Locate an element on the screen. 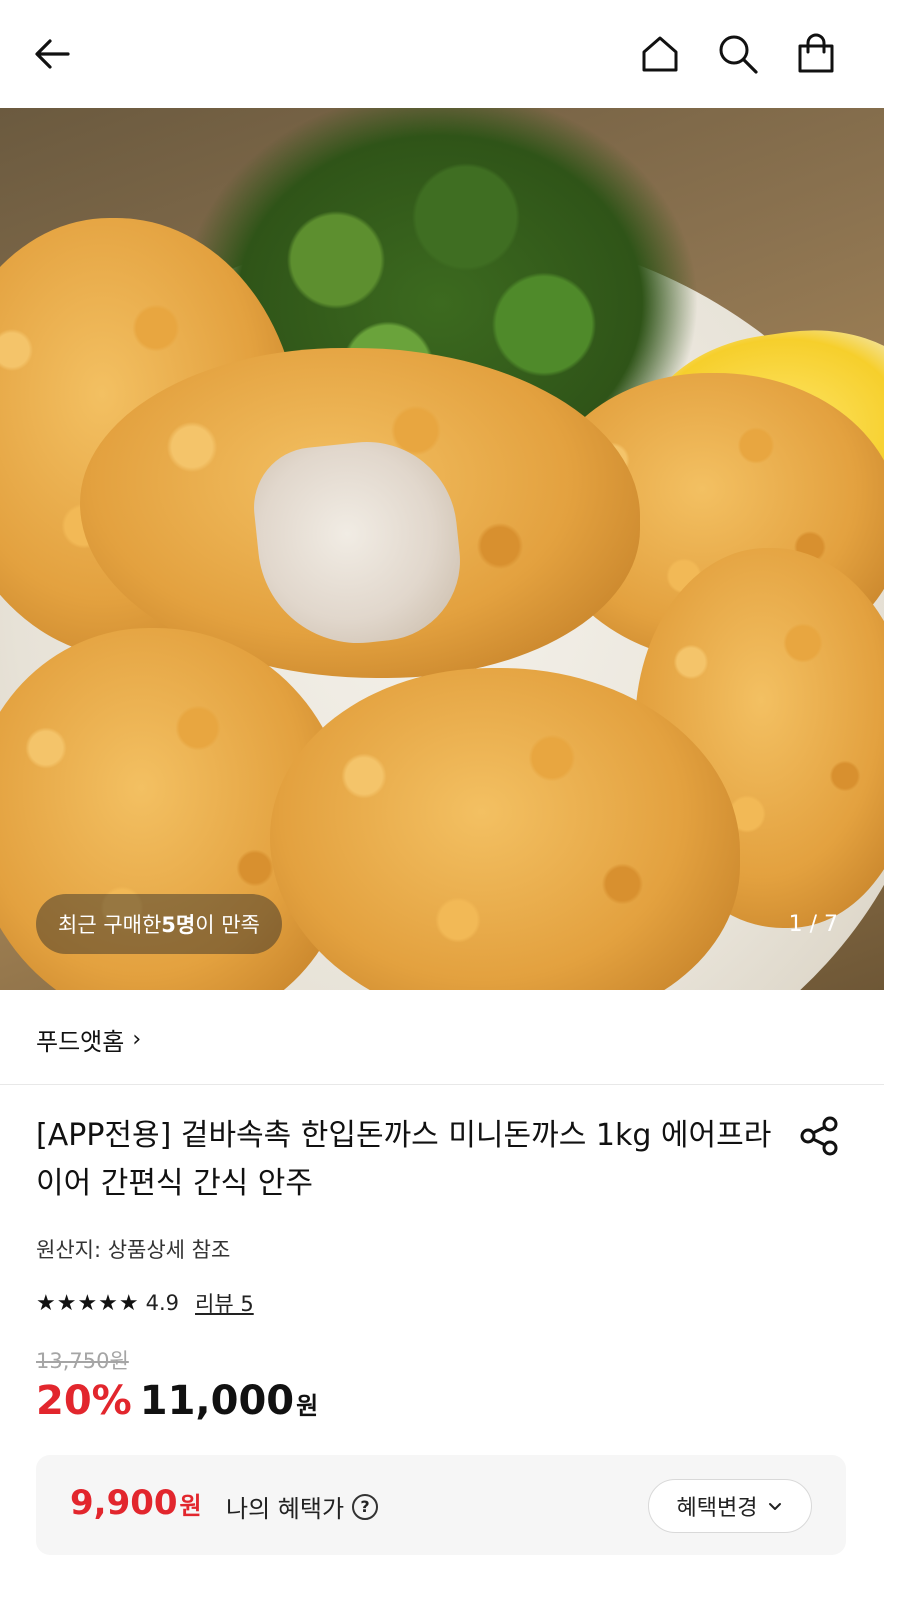  review-link: 리뷰 5 is located at coordinates (224, 1303).